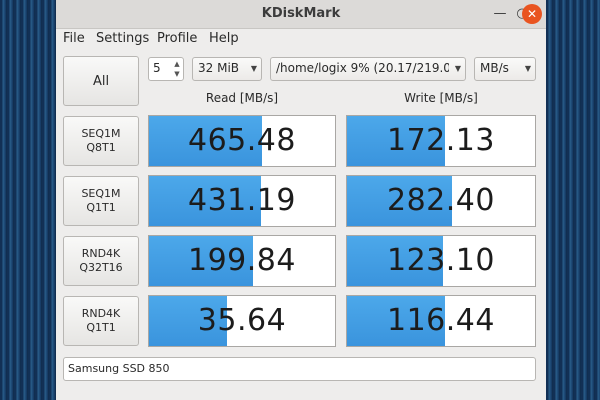  I want to click on read-value: 35.64, so click(242, 320).